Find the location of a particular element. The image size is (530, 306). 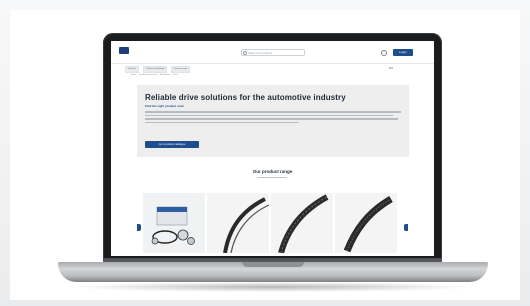

search-icon is located at coordinates (245, 53).